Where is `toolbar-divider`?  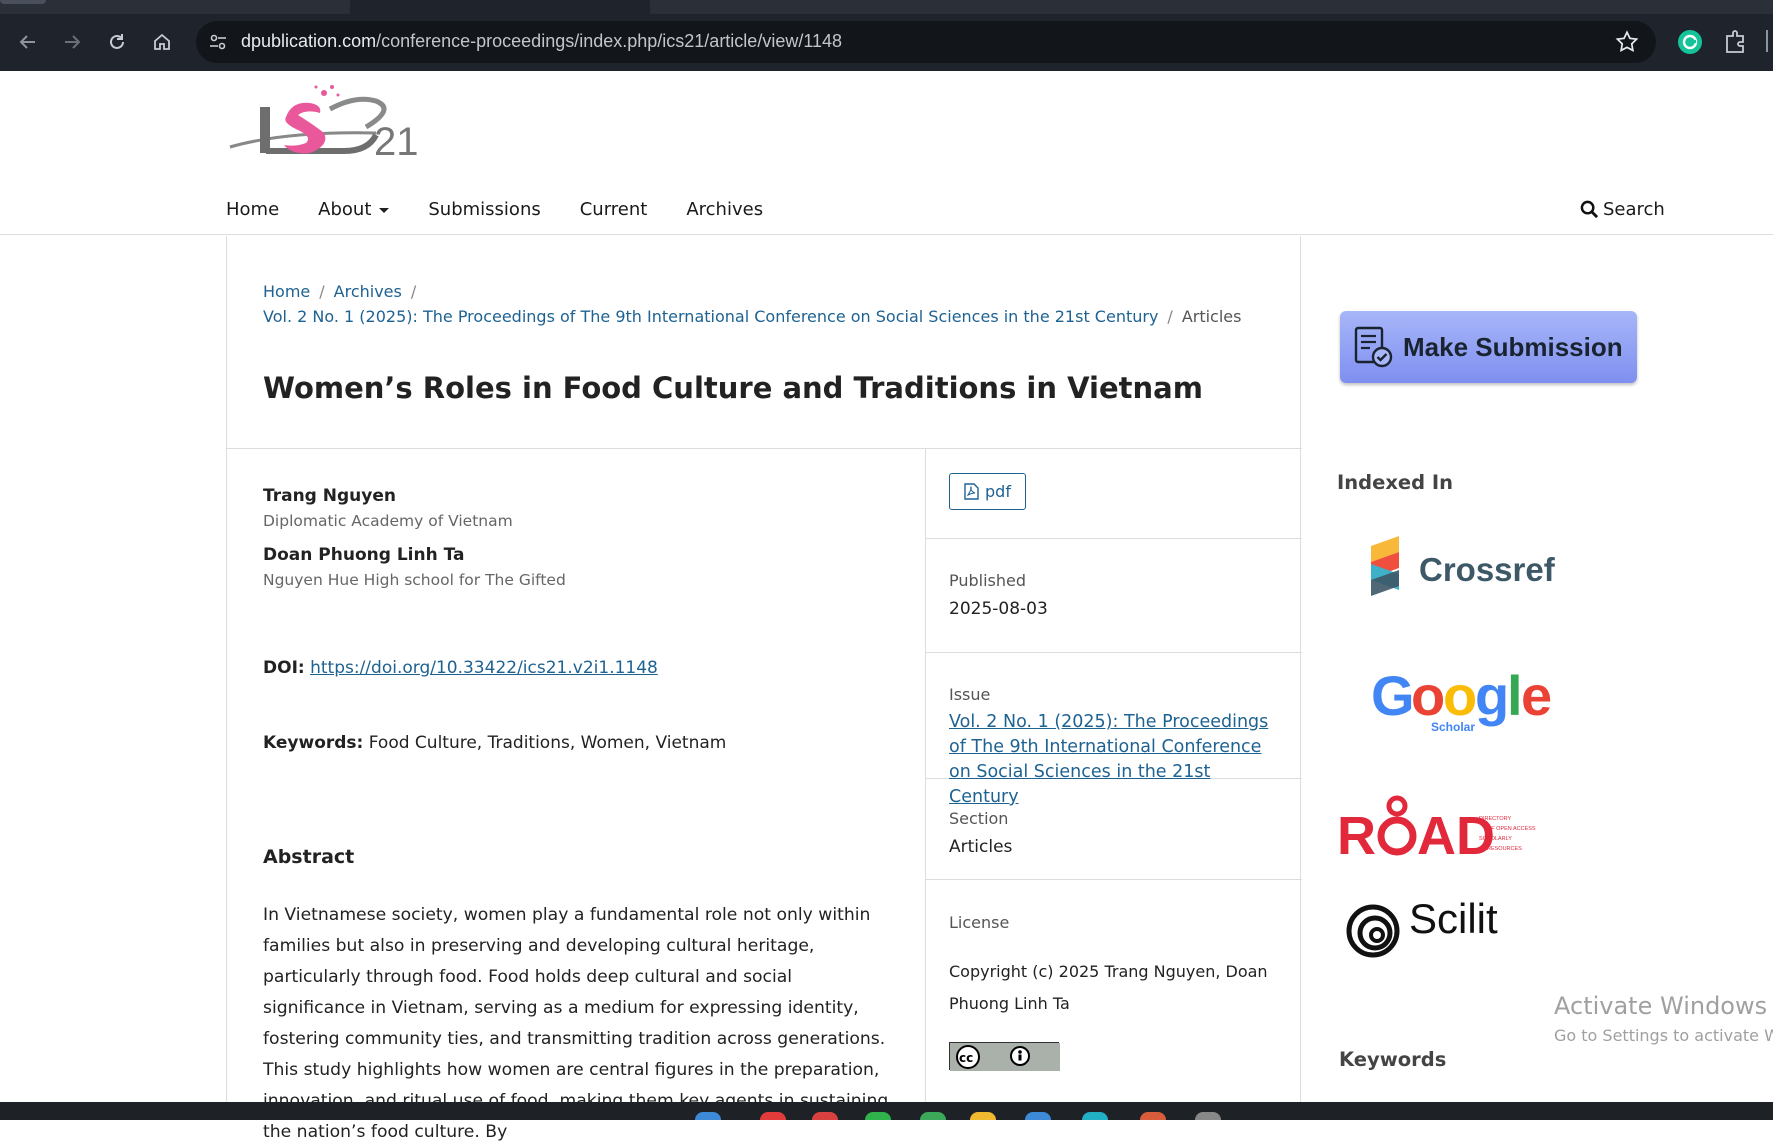 toolbar-divider is located at coordinates (1767, 41).